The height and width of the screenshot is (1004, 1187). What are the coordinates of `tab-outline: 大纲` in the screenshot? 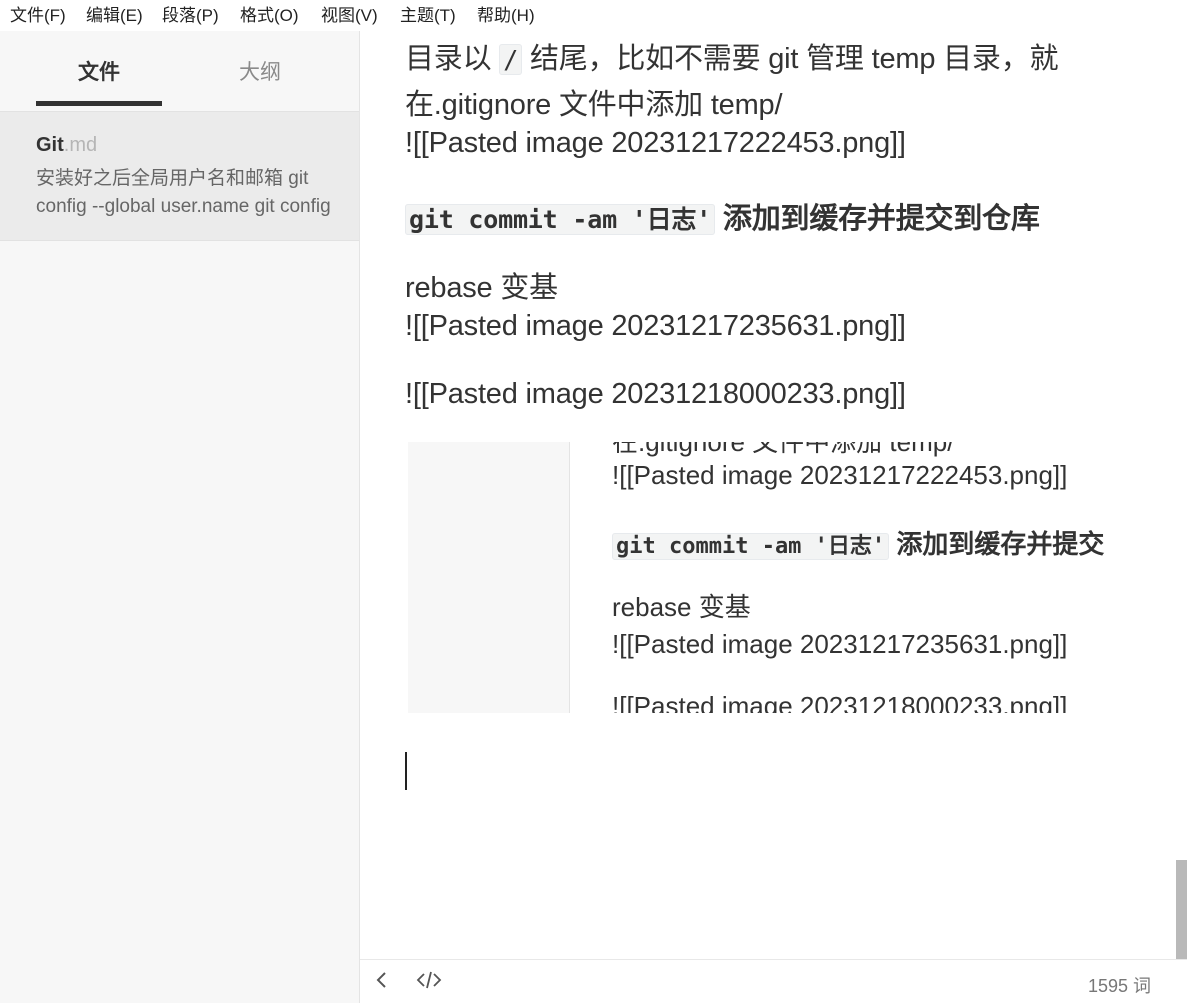 It's located at (260, 71).